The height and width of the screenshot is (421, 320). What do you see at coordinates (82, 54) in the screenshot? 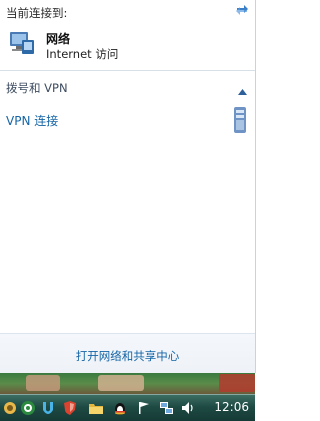
I see `network-status: Internet 访问` at bounding box center [82, 54].